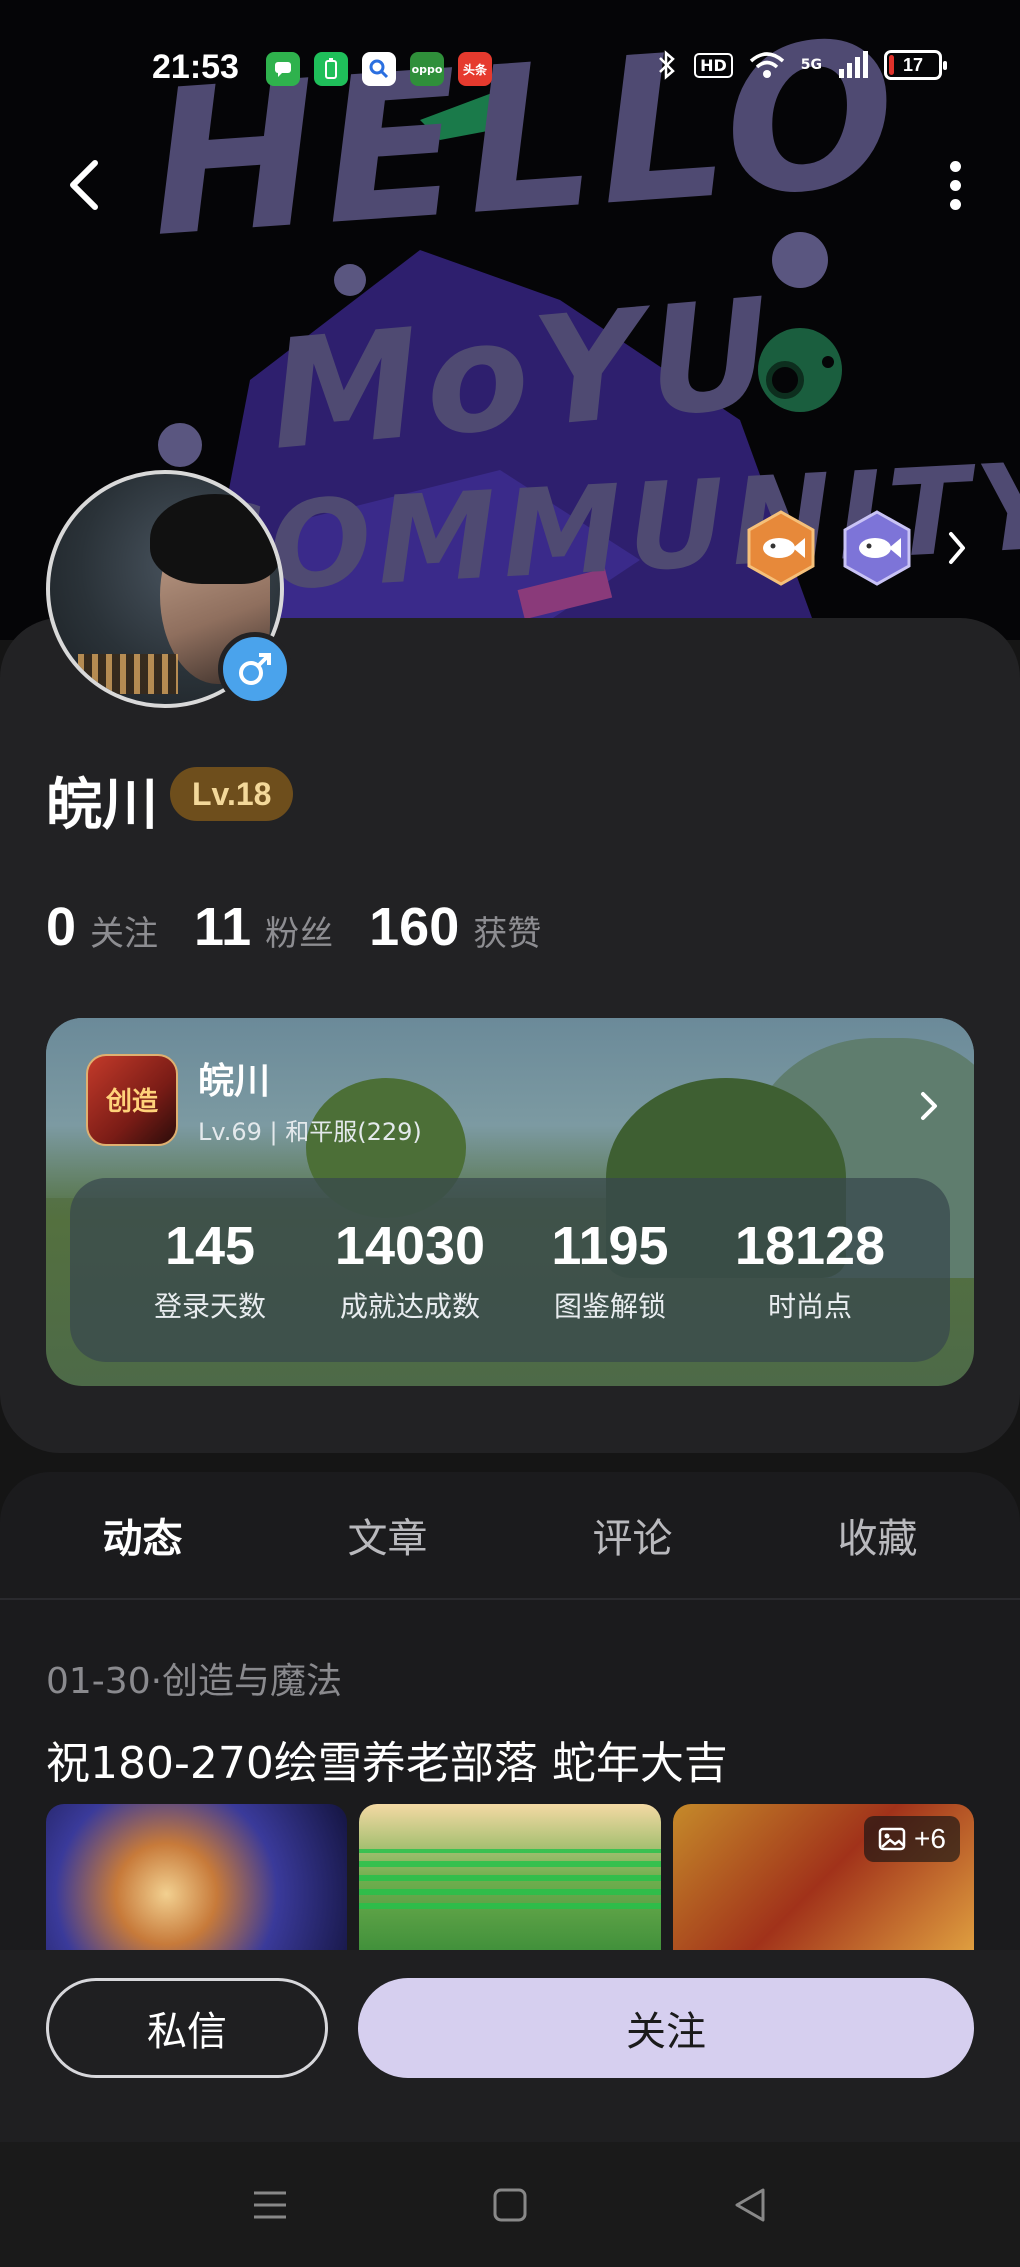 The width and height of the screenshot is (1020, 2267). Describe the element at coordinates (912, 1839) in the screenshot. I see `more-images-badge: +6` at that location.